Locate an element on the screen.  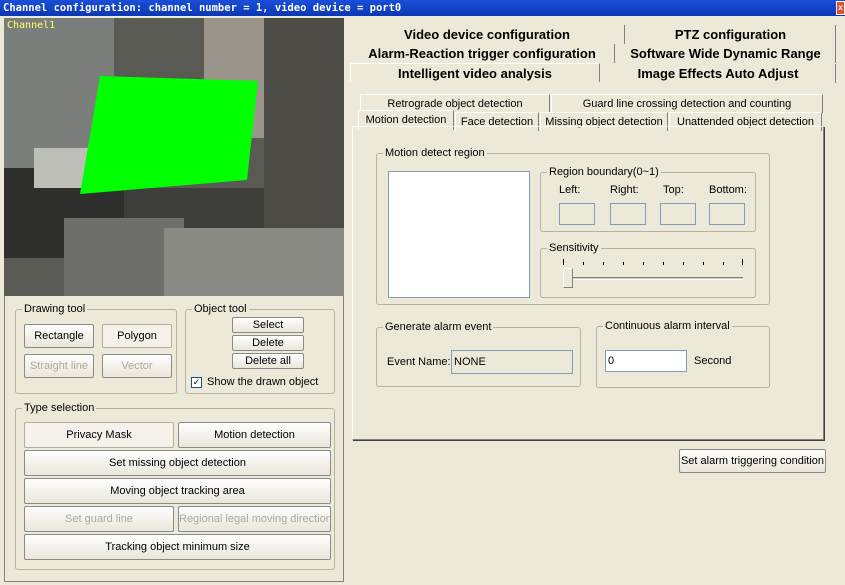
region-boundary-label: Region boundary(0~1) is located at coordinates (604, 172).